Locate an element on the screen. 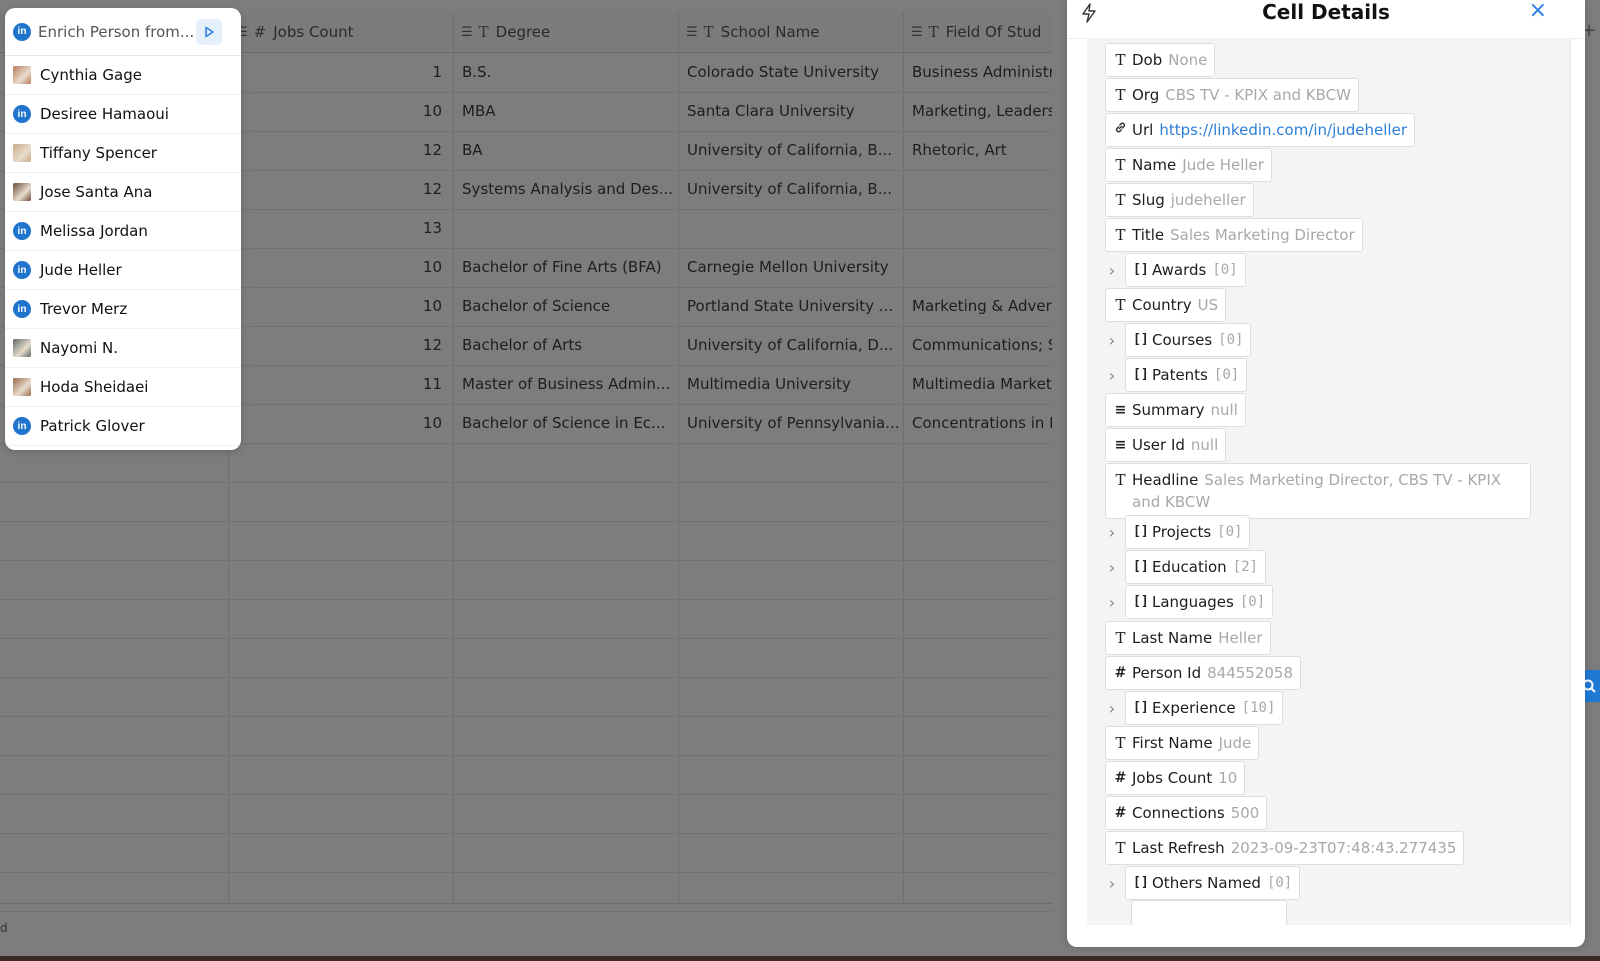  field-pill: [] Languages [0] is located at coordinates (1199, 602).